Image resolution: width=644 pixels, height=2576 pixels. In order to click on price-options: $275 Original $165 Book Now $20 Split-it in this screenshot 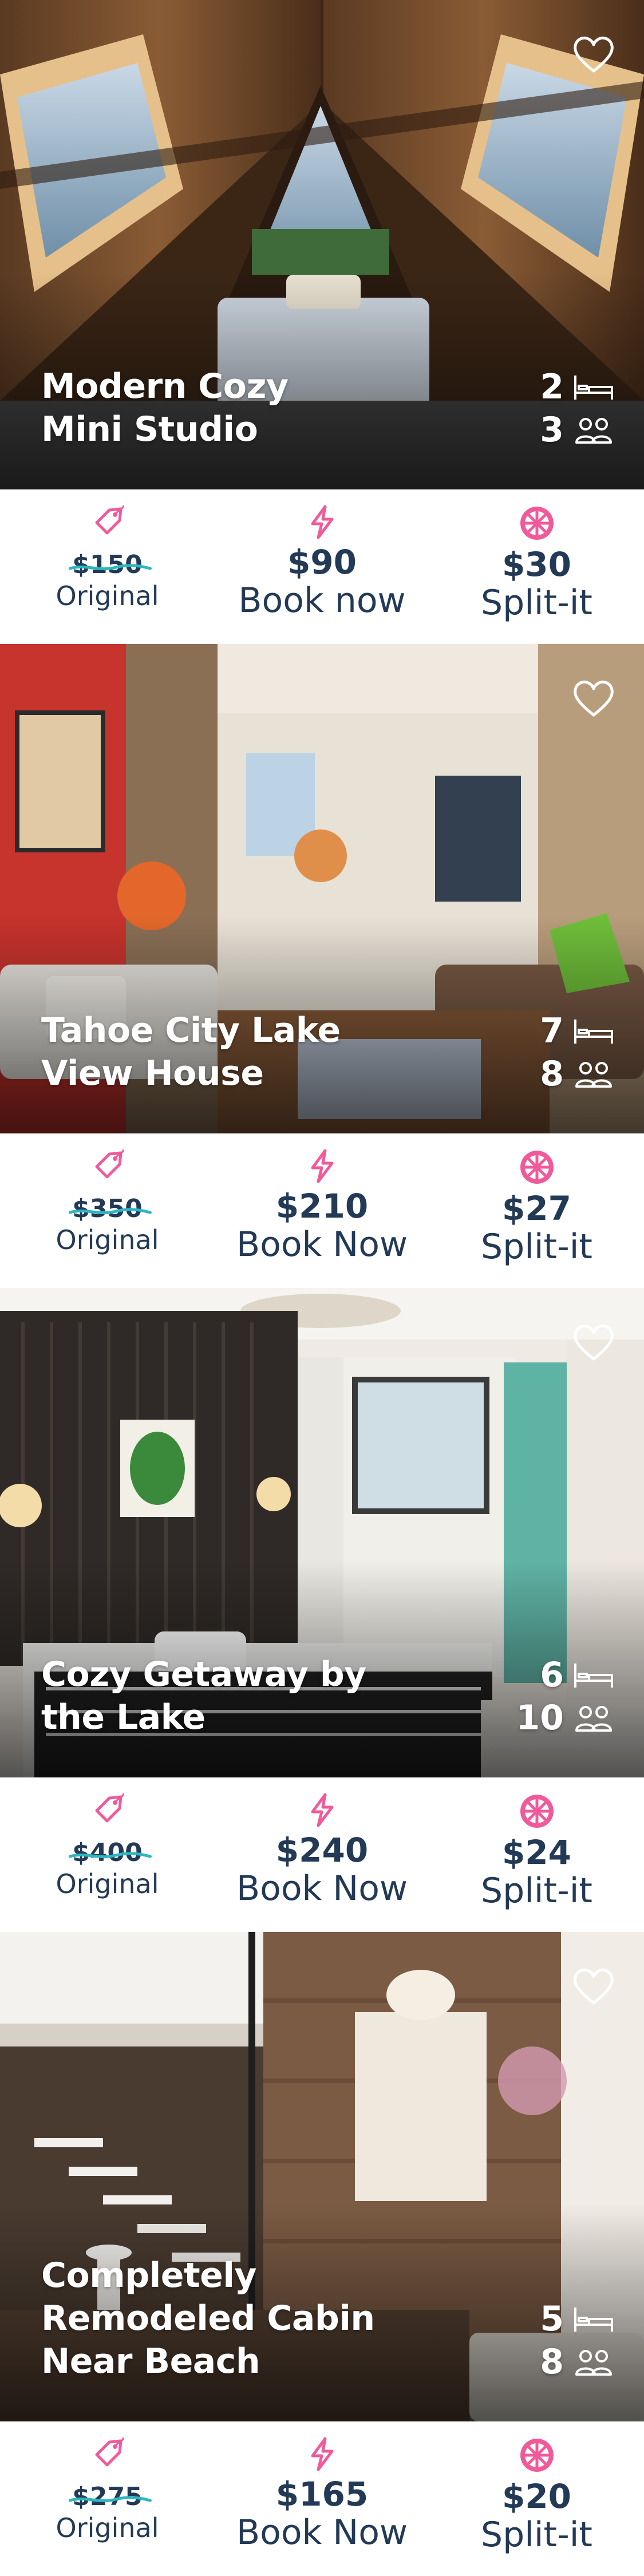, I will do `click(322, 2498)`.